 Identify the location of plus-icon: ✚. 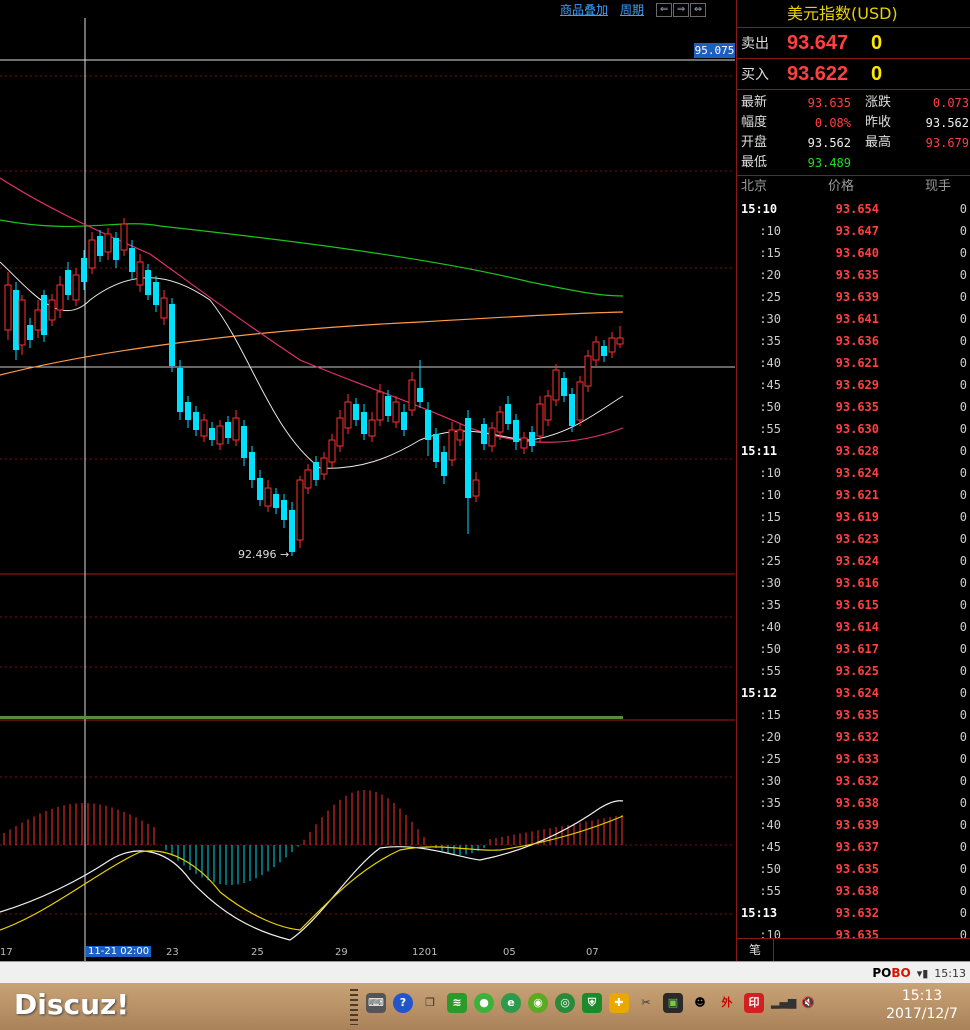
(619, 1003).